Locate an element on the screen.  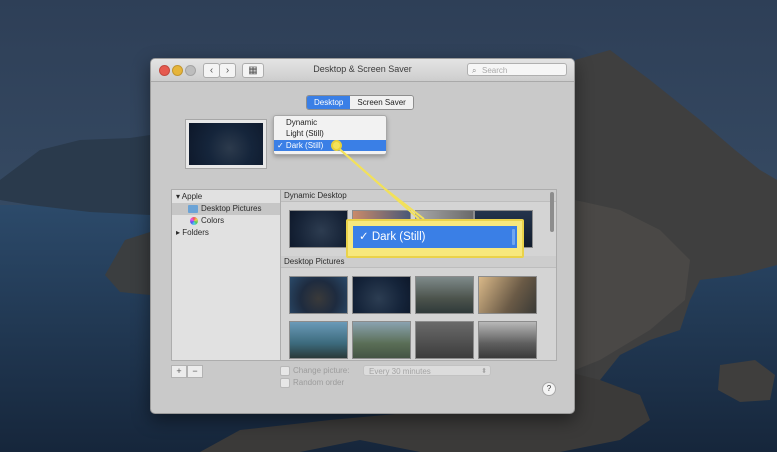
callout-dark-still: ✓ Dark (Still) is located at coordinates (435, 237).